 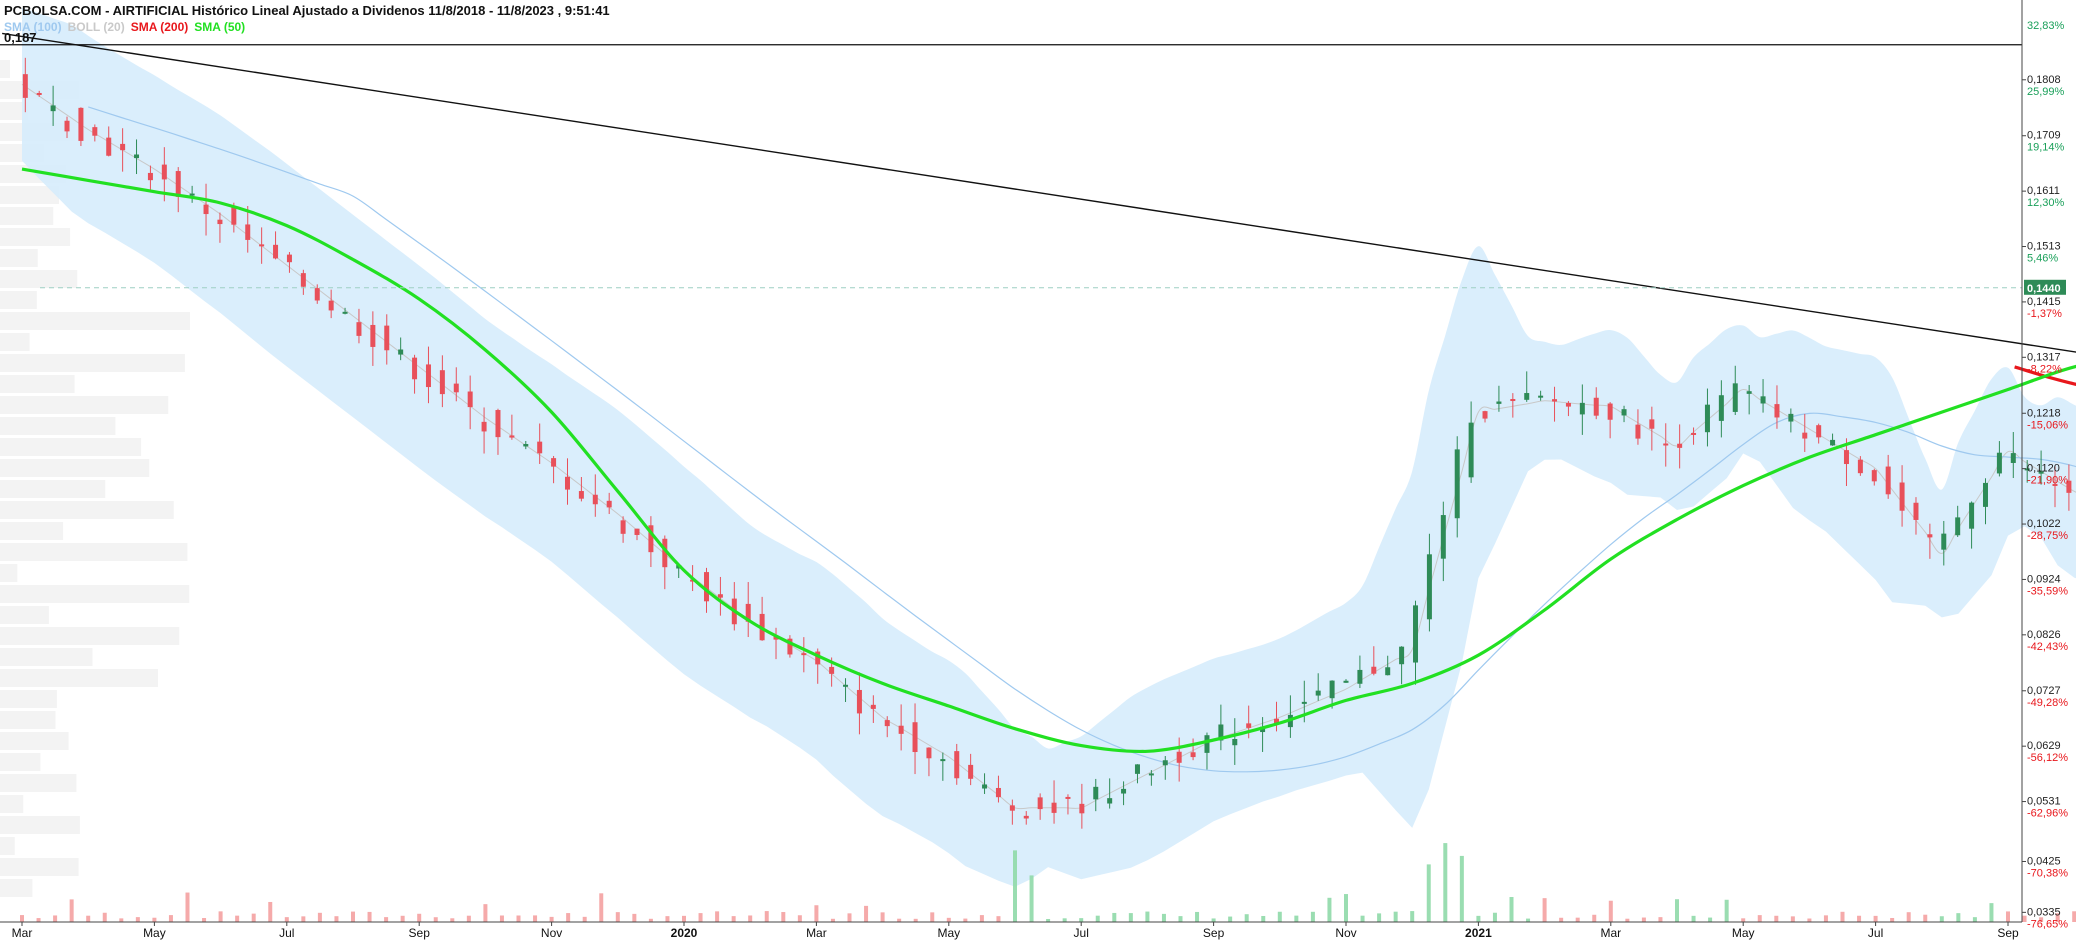 What do you see at coordinates (2044, 802) in the screenshot?
I see `axis-price-label: 0,0531` at bounding box center [2044, 802].